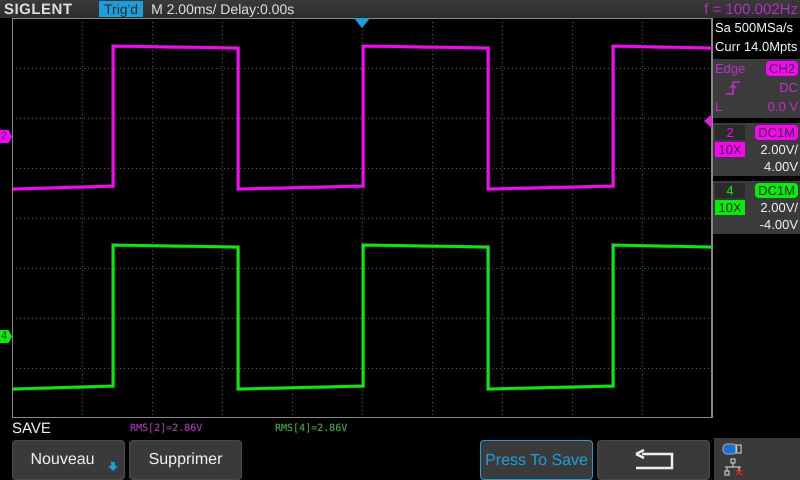 This screenshot has width=800, height=480. Describe the element at coordinates (733, 467) in the screenshot. I see `network-disconnected-icon` at that location.